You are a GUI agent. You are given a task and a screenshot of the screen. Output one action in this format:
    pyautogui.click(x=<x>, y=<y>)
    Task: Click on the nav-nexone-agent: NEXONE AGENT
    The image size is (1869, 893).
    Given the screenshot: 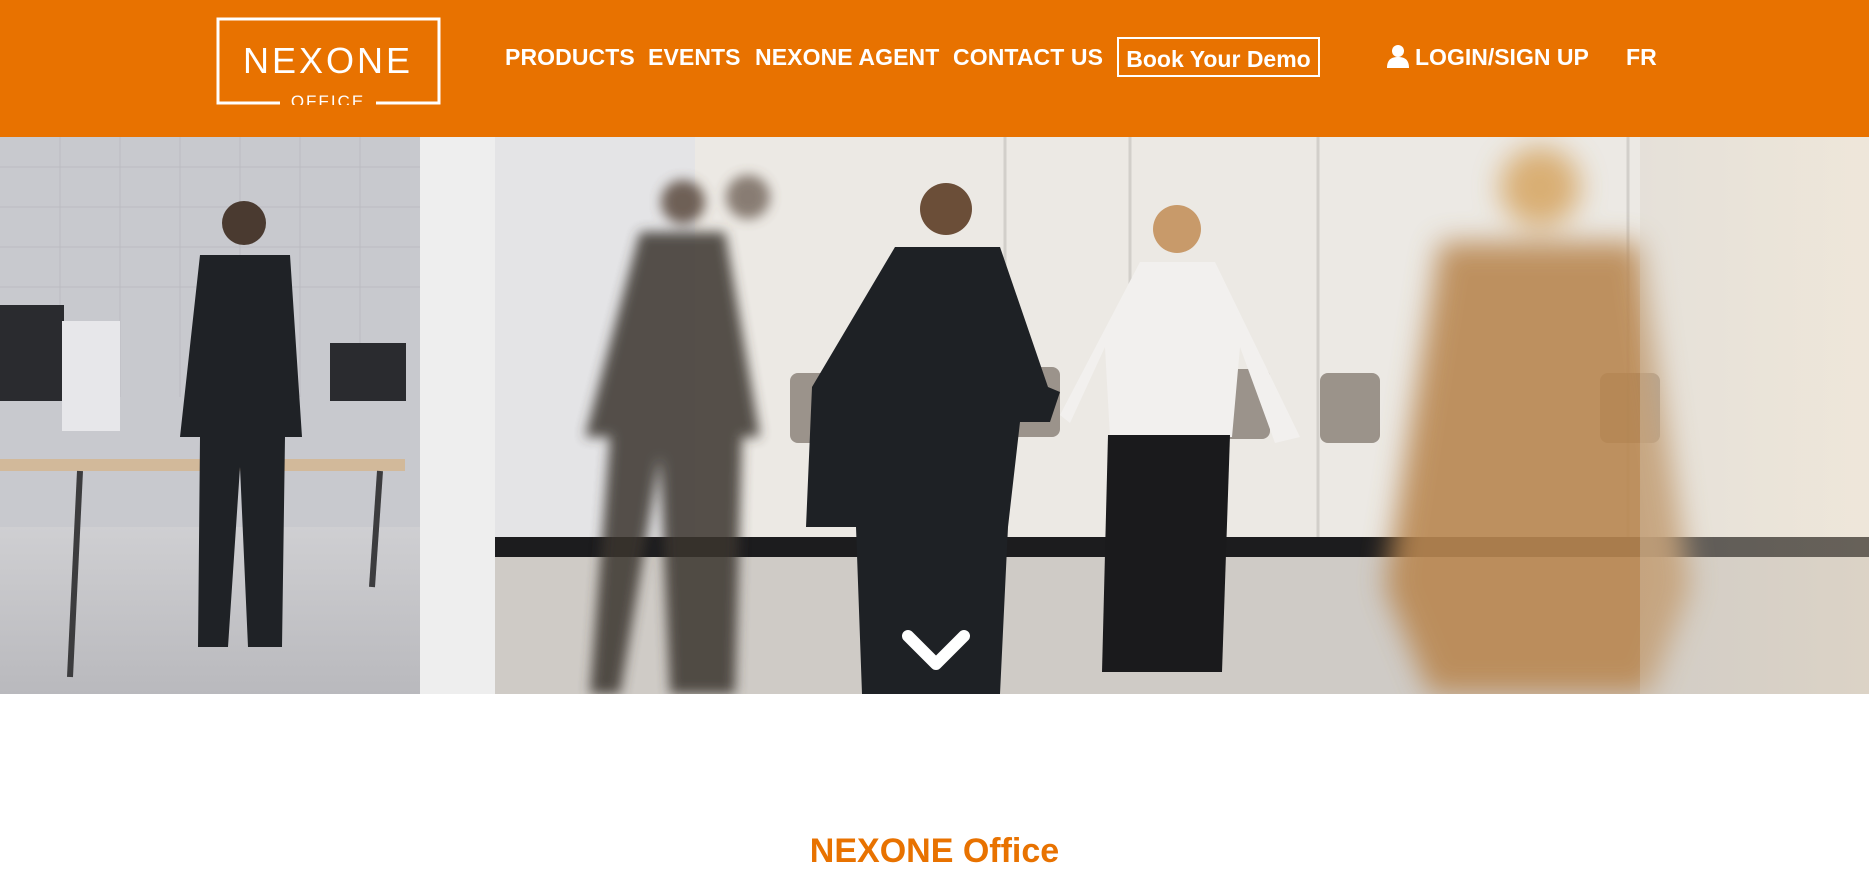 What is the action you would take?
    pyautogui.click(x=847, y=57)
    